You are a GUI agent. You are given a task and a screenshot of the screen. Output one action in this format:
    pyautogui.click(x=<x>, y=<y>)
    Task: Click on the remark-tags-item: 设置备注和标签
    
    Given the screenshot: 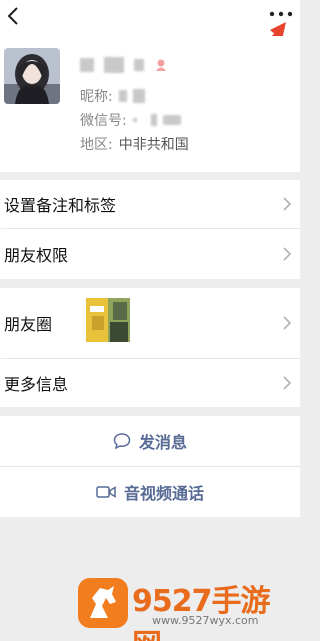 What is the action you would take?
    pyautogui.click(x=150, y=204)
    